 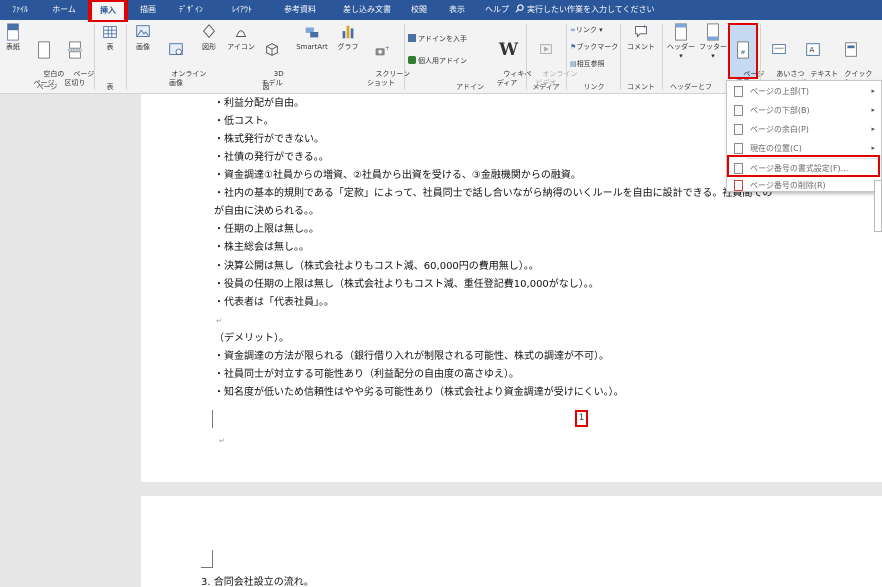 I want to click on current-position-icon, so click(x=738, y=148).